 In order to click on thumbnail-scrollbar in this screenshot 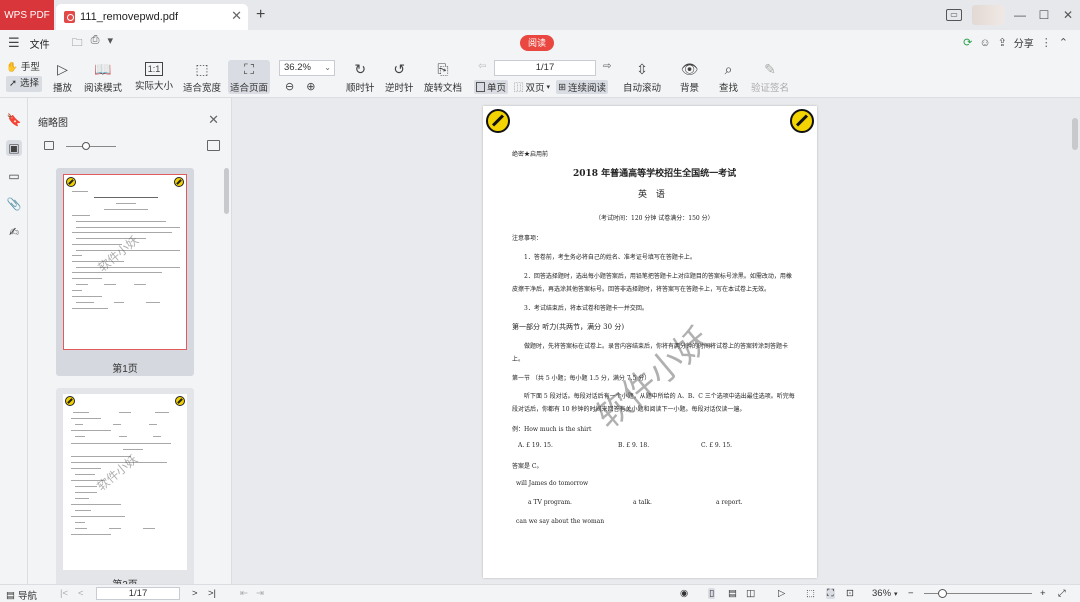, I will do `click(226, 191)`.